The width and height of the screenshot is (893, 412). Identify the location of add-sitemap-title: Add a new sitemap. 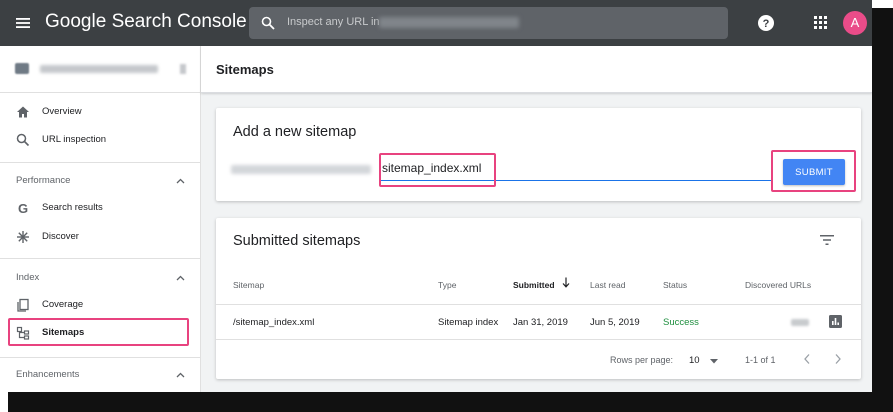
(295, 132).